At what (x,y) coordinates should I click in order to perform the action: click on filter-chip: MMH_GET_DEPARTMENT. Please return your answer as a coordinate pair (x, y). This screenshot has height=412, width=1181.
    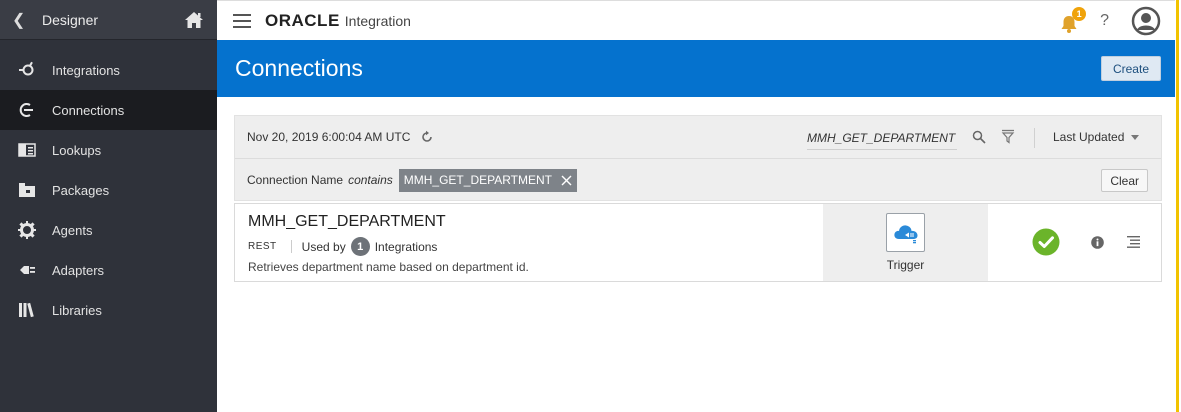
    Looking at the image, I should click on (488, 180).